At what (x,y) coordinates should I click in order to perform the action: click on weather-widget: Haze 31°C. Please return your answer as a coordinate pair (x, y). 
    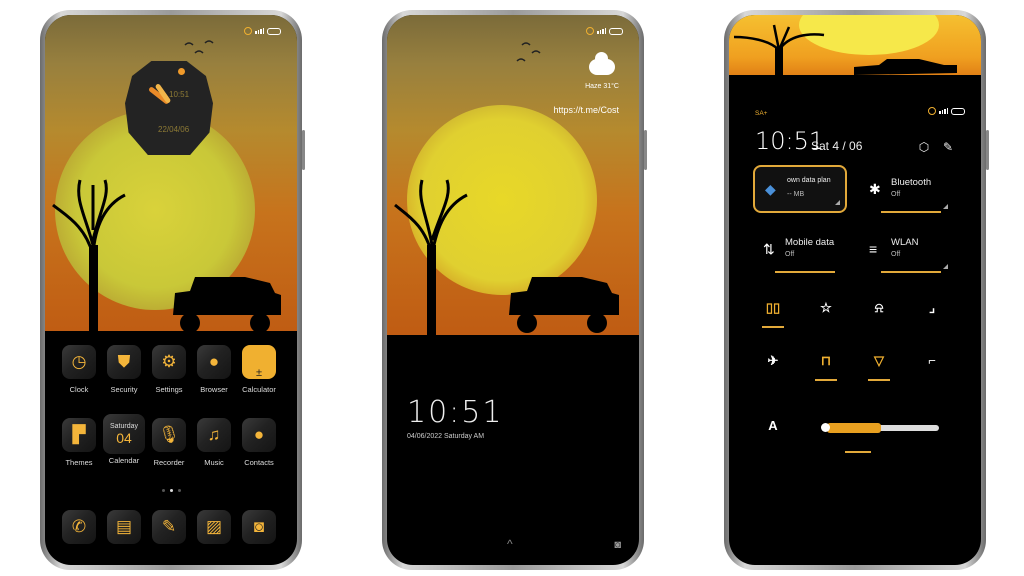
    Looking at the image, I should click on (602, 71).